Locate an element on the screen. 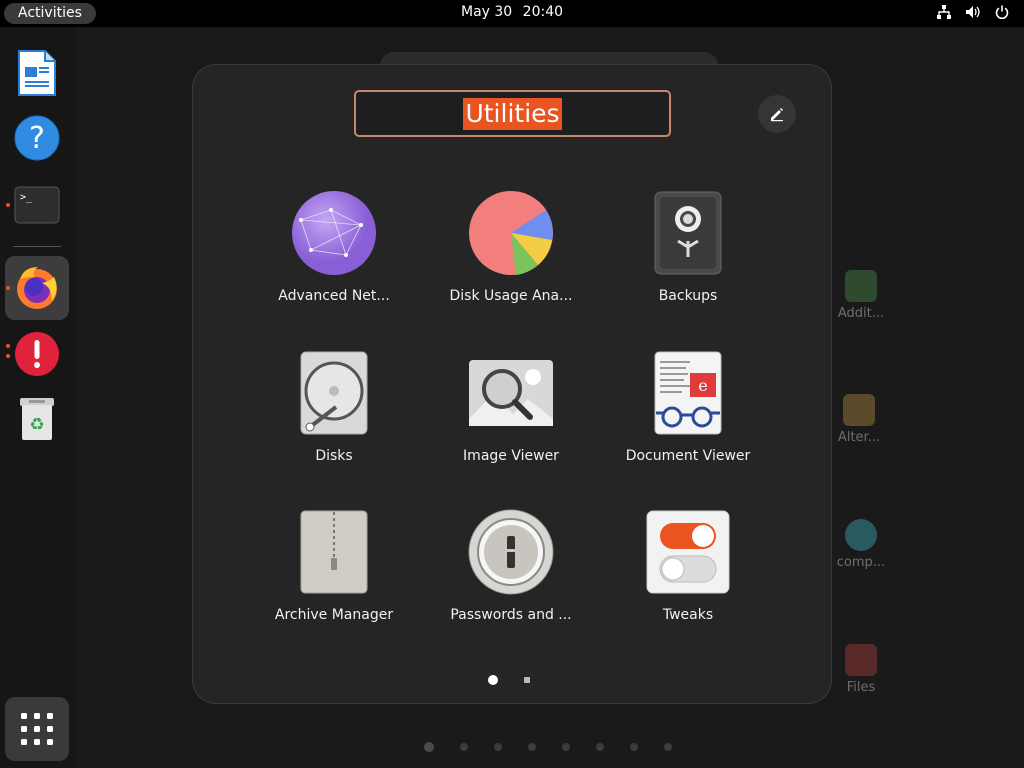 This screenshot has width=1024, height=768. image-viewer-icon is located at coordinates (511, 393).